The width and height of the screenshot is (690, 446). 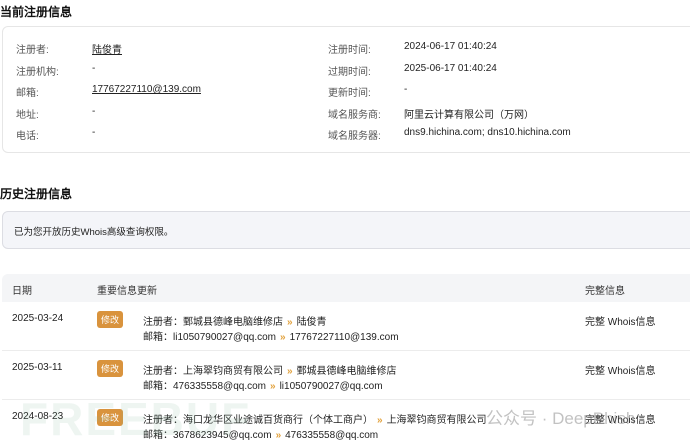 I want to click on new-value: 上海翠钧商贸有限公司, so click(x=436, y=420).